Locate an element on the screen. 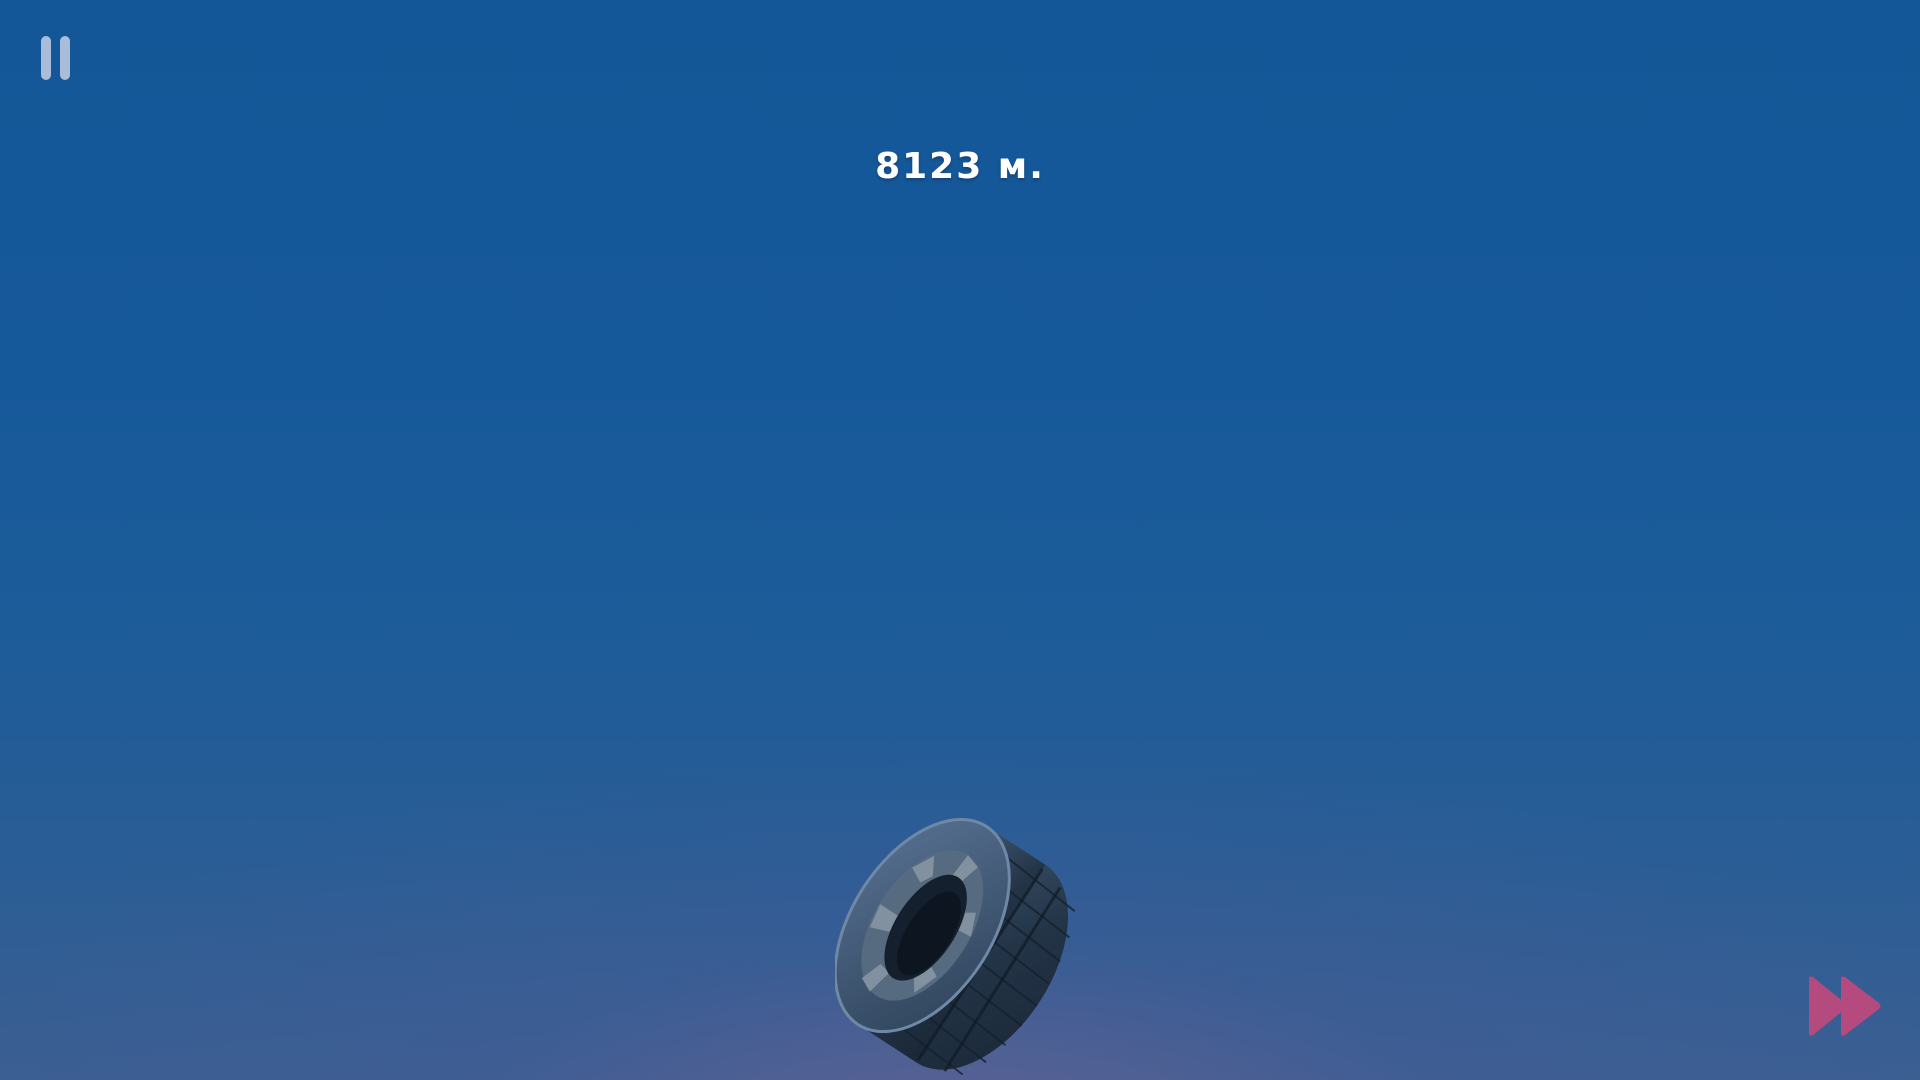 The height and width of the screenshot is (1080, 1920). tire-body is located at coordinates (955, 946).